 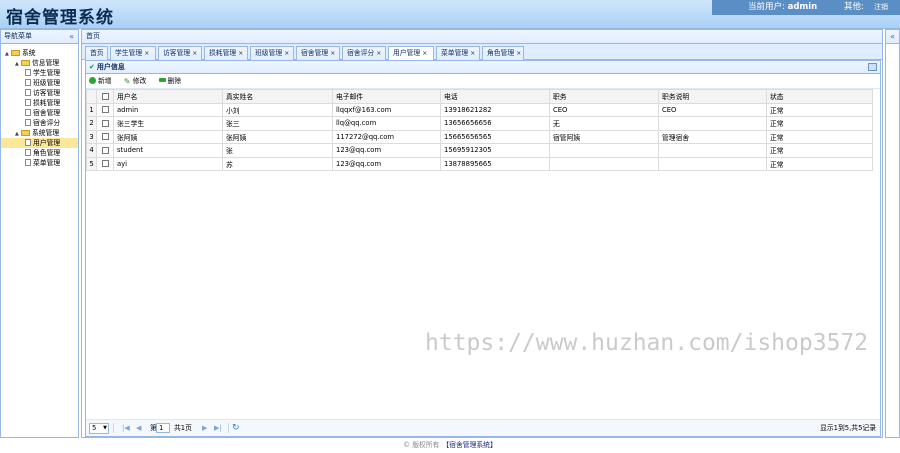 I want to click on tree-item: 宿舍管理, so click(x=39, y=113).